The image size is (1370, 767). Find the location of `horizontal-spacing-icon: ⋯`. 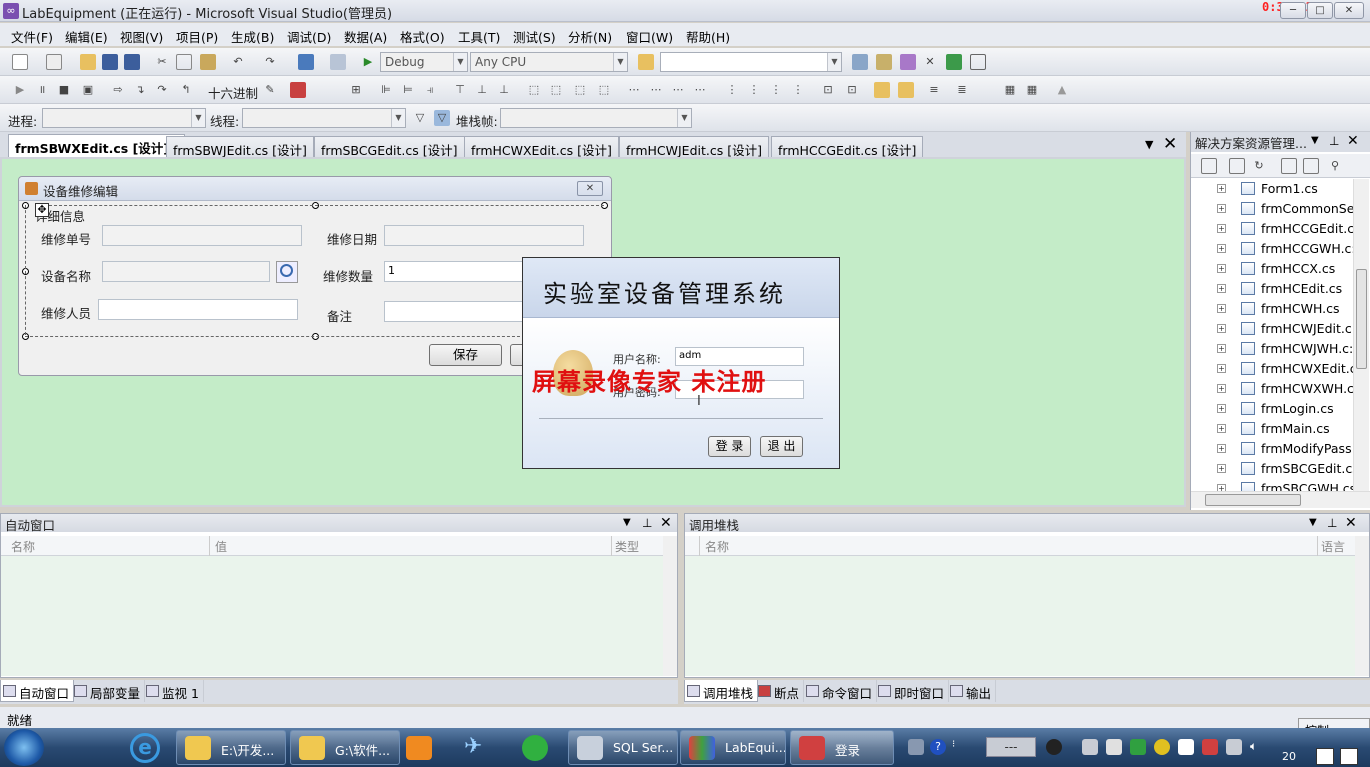

horizontal-spacing-icon: ⋯ is located at coordinates (634, 90).